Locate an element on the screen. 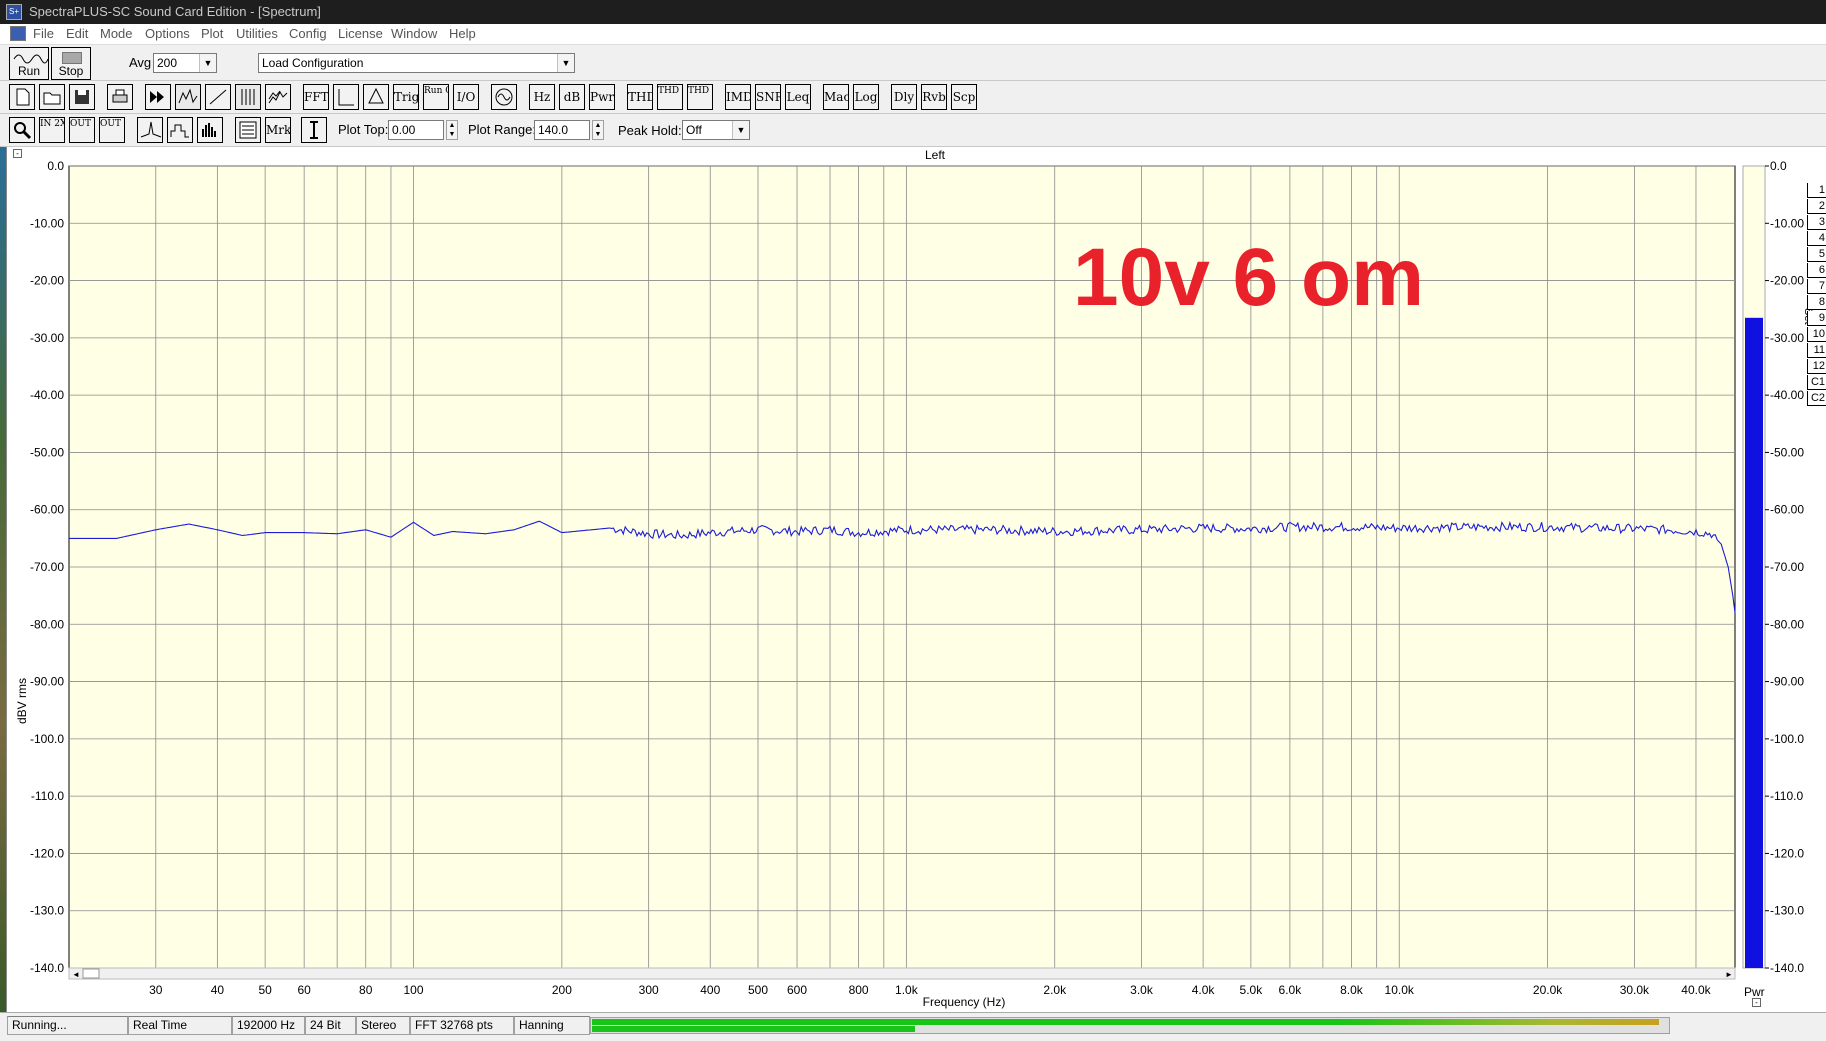  x-tick-label: 40 is located at coordinates (218, 990).